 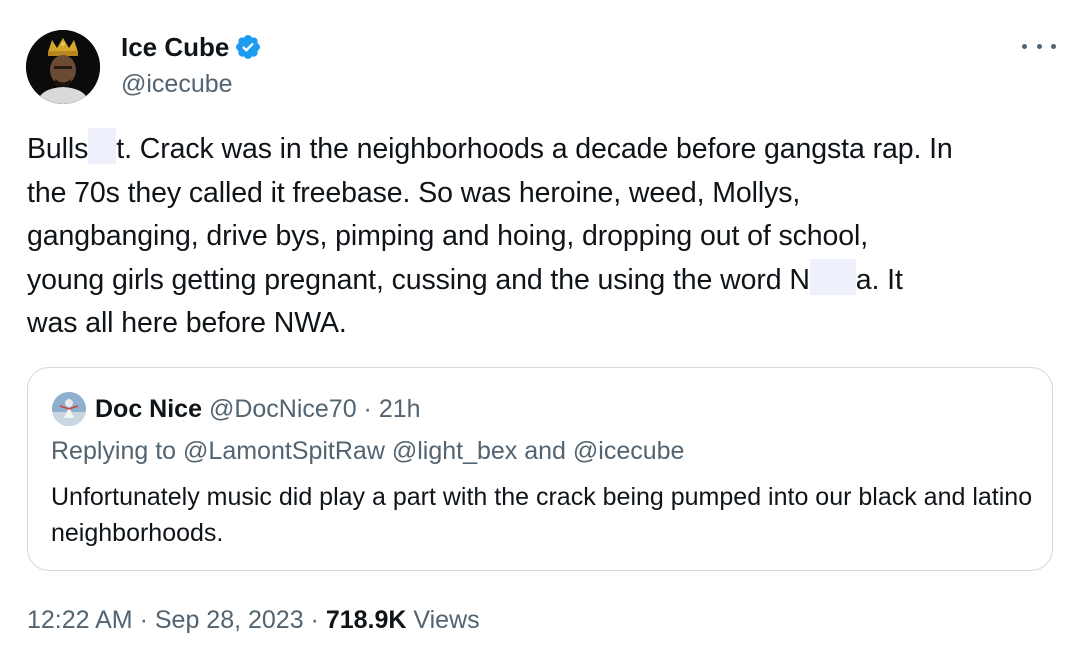 What do you see at coordinates (58, 149) in the screenshot?
I see `tweet-text-segment: Bulls` at bounding box center [58, 149].